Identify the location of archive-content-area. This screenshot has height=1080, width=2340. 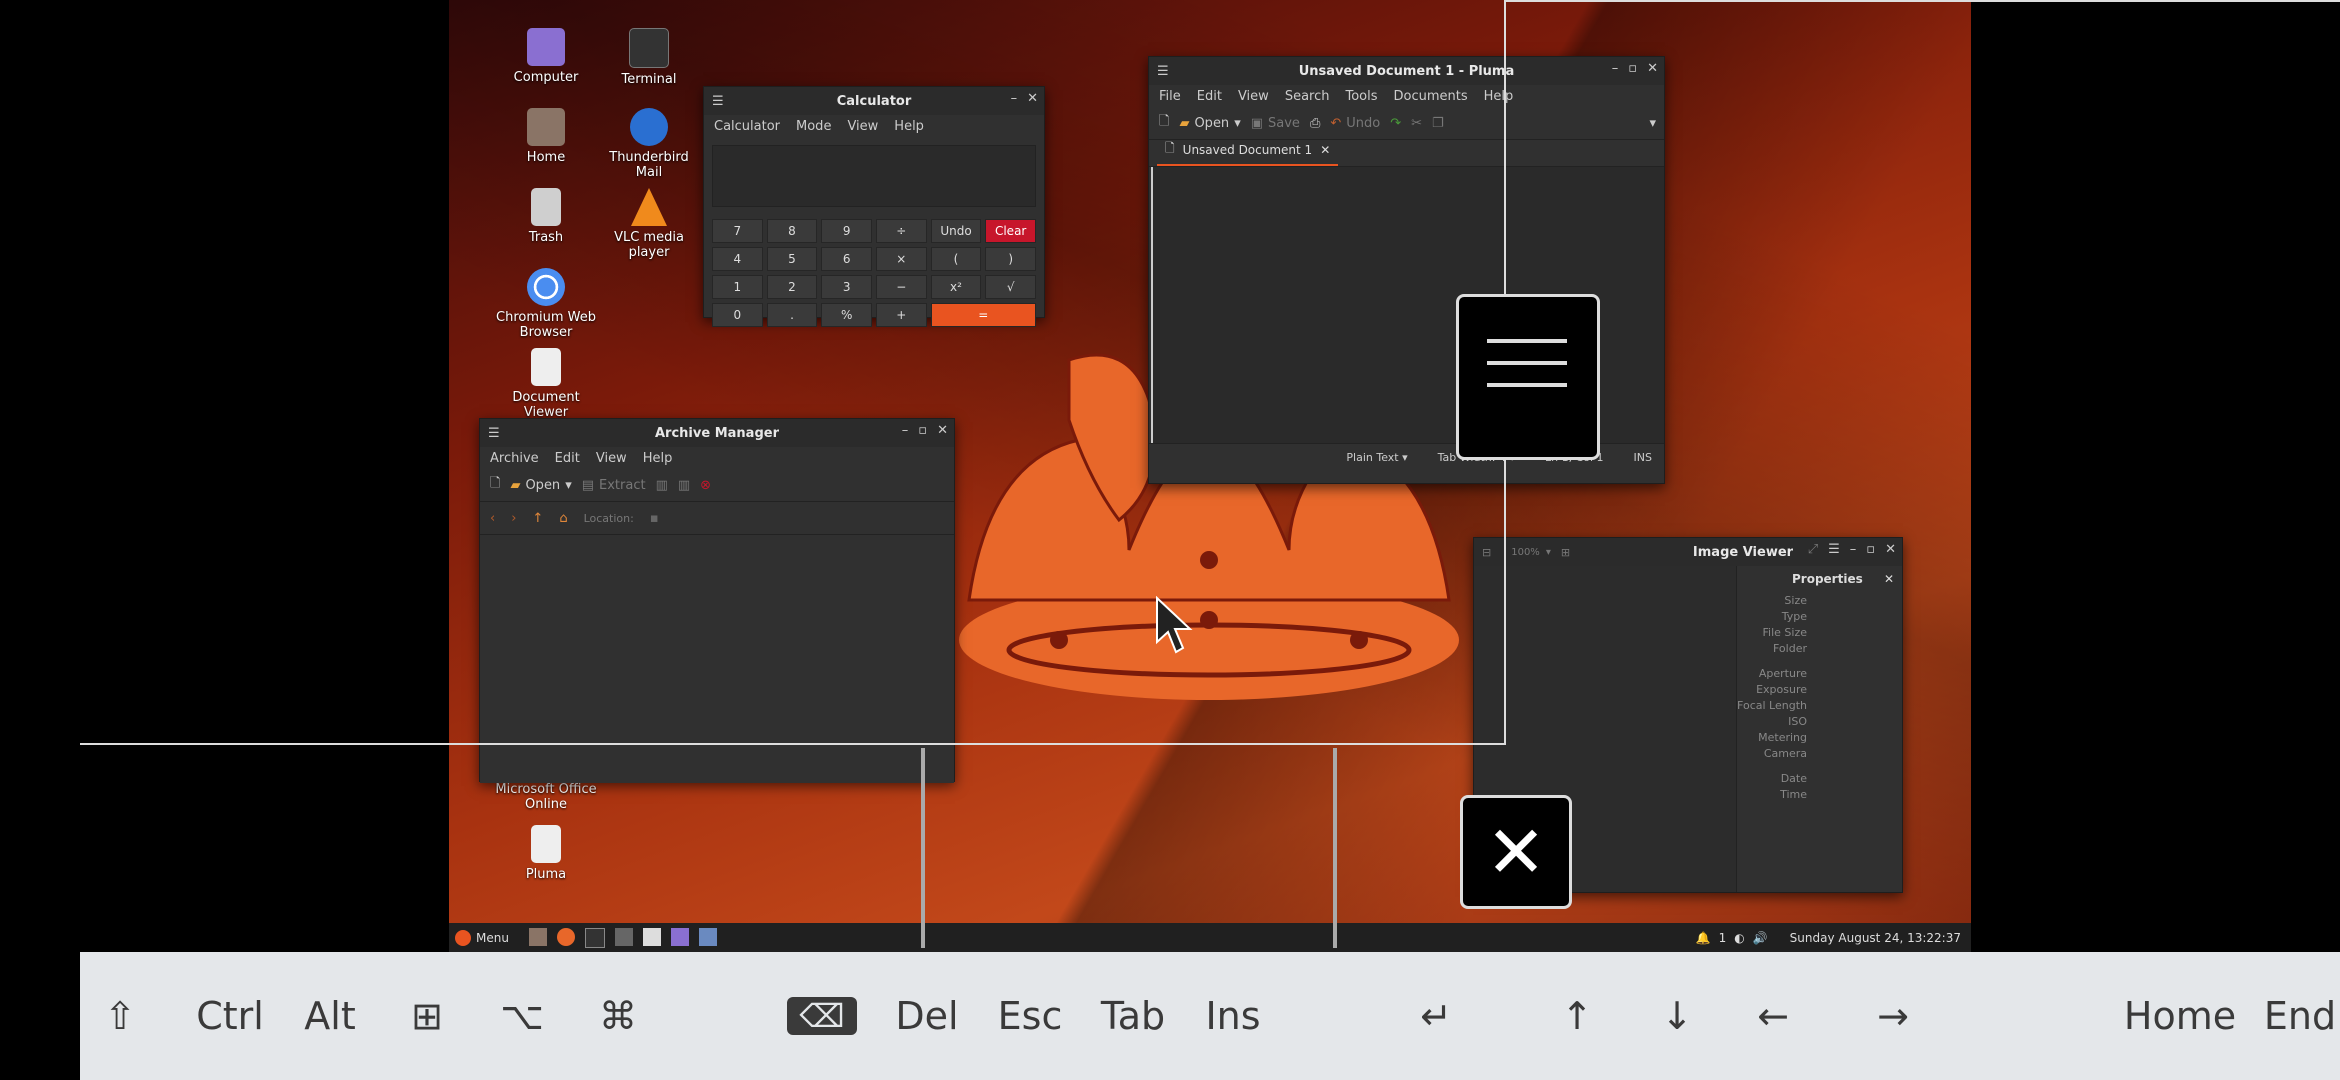
(717, 659).